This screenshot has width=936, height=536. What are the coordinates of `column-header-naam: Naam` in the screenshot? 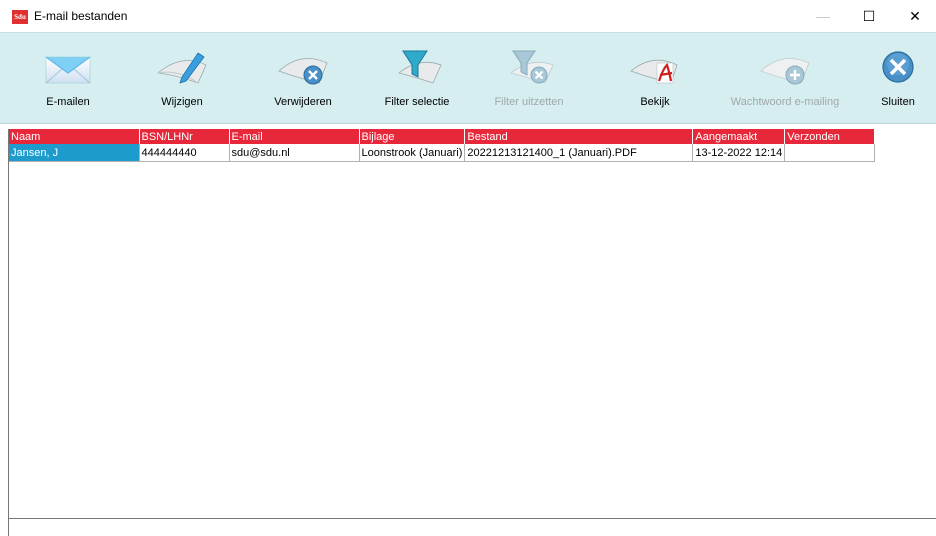 It's located at (74, 136).